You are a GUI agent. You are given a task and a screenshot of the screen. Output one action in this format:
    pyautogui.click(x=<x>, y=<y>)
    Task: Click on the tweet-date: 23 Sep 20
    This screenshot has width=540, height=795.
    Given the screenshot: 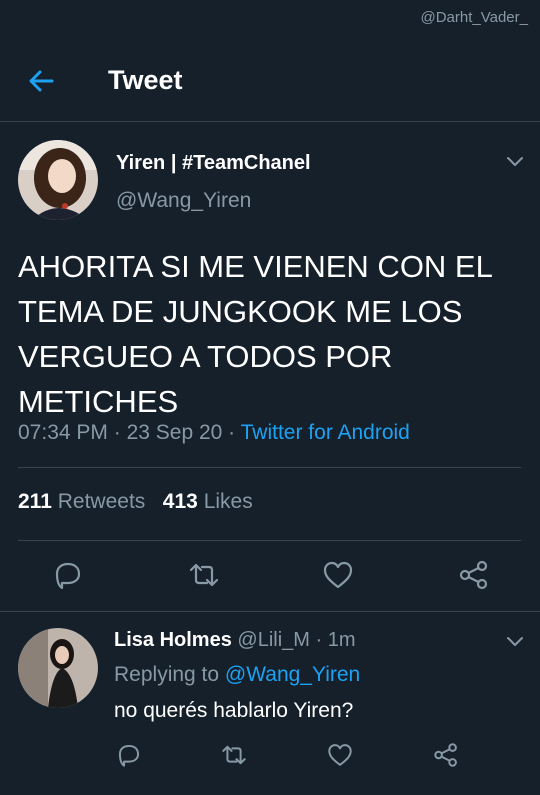 What is the action you would take?
    pyautogui.click(x=174, y=432)
    